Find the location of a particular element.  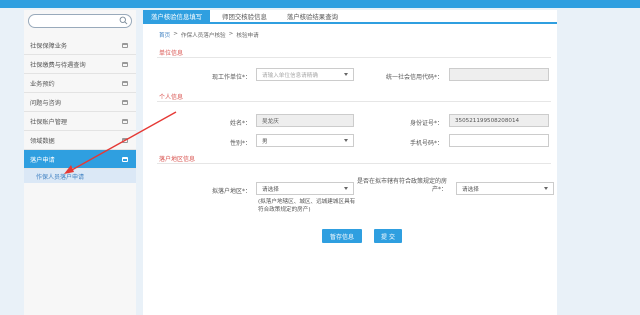

sidebar-item-label: 社保保障业务 is located at coordinates (49, 46).